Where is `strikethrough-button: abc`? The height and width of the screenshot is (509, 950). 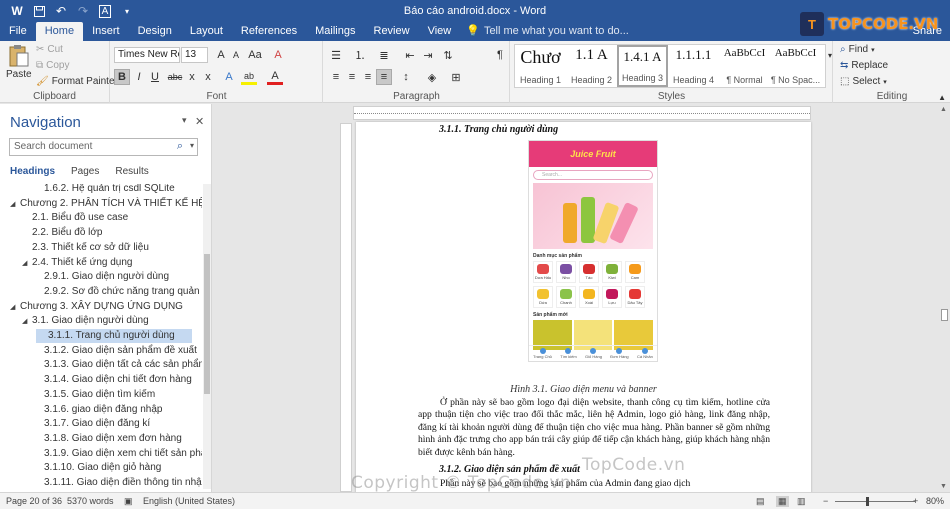
strikethrough-button: abc is located at coordinates (175, 77).